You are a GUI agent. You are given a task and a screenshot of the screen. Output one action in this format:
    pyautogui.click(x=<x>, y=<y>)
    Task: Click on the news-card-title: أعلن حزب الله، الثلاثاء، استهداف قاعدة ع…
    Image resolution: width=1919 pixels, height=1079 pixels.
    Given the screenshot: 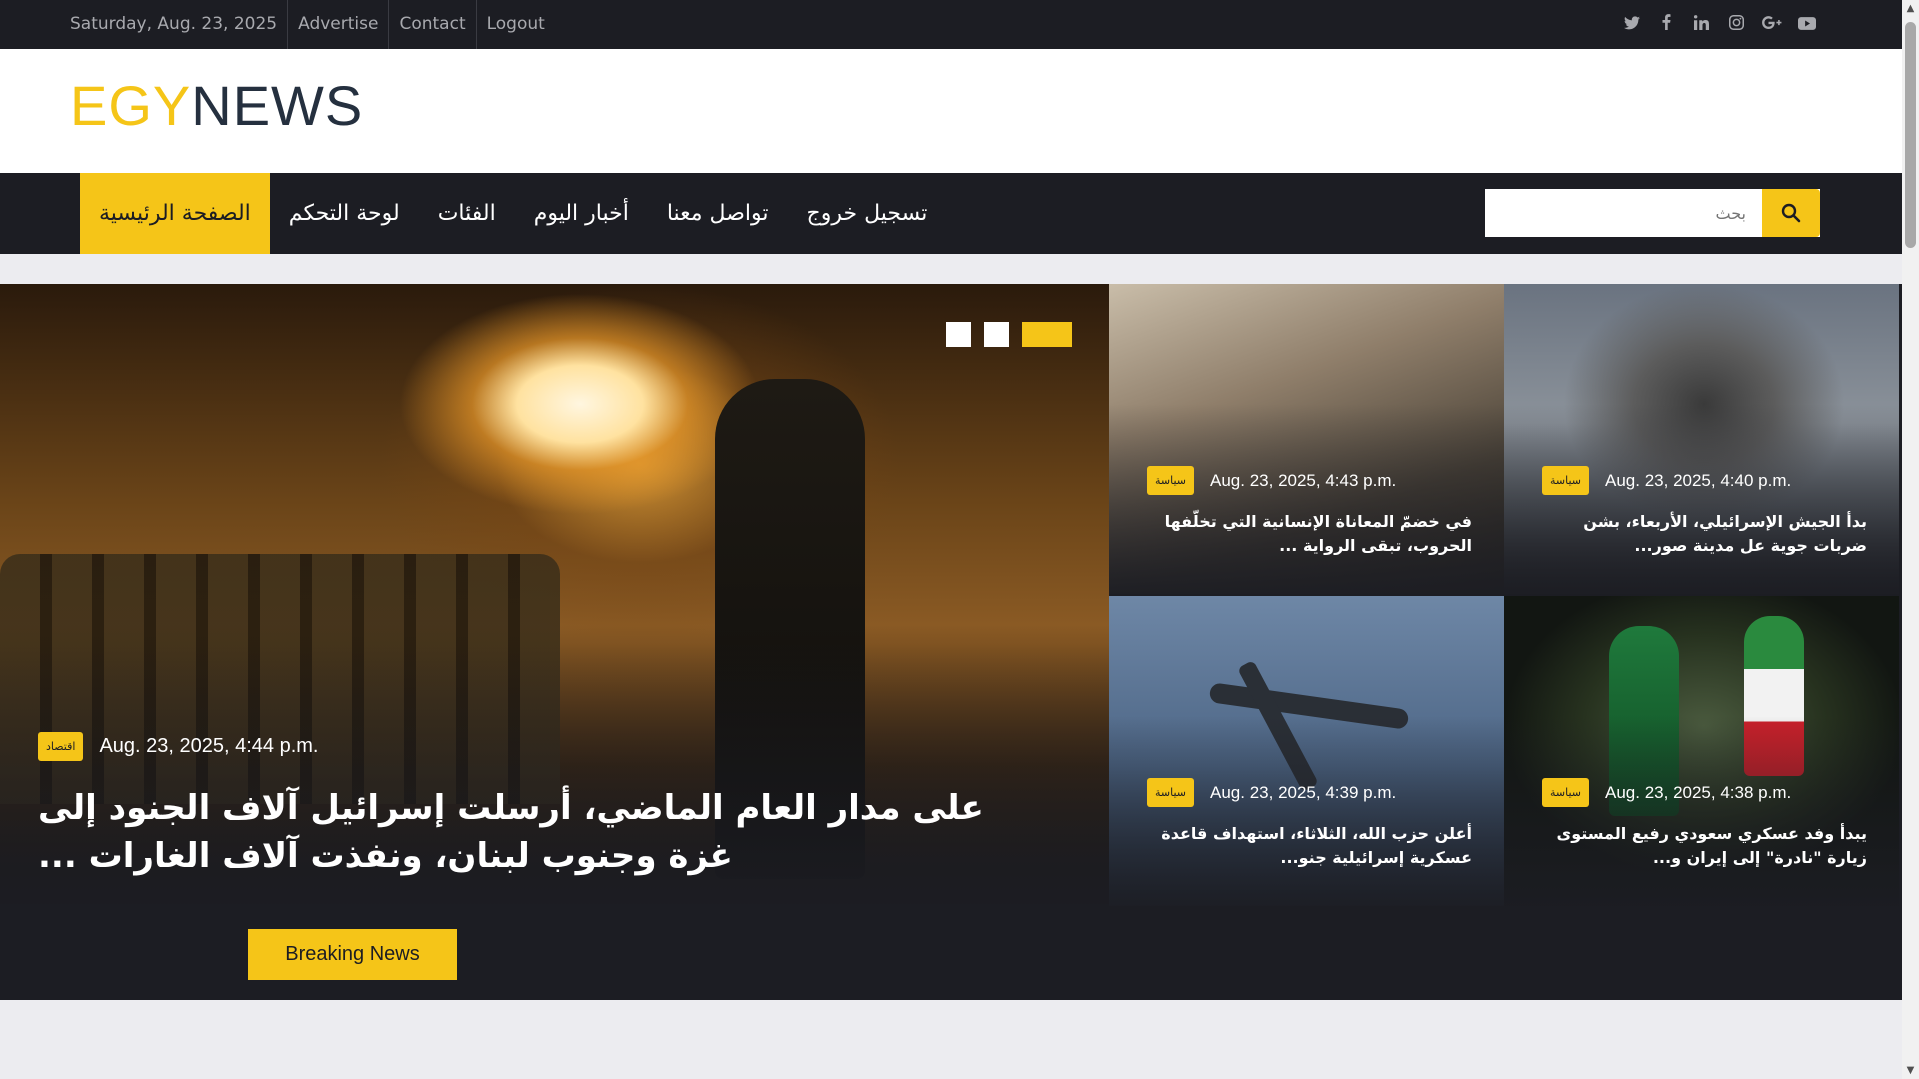 What is the action you would take?
    pyautogui.click(x=1309, y=846)
    